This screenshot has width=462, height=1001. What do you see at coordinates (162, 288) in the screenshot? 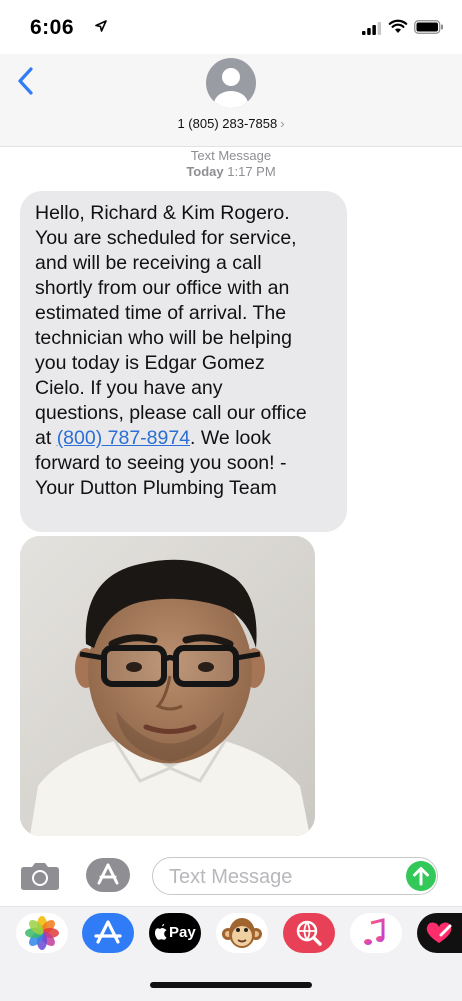
I see `message-line: shortly from our office with an` at bounding box center [162, 288].